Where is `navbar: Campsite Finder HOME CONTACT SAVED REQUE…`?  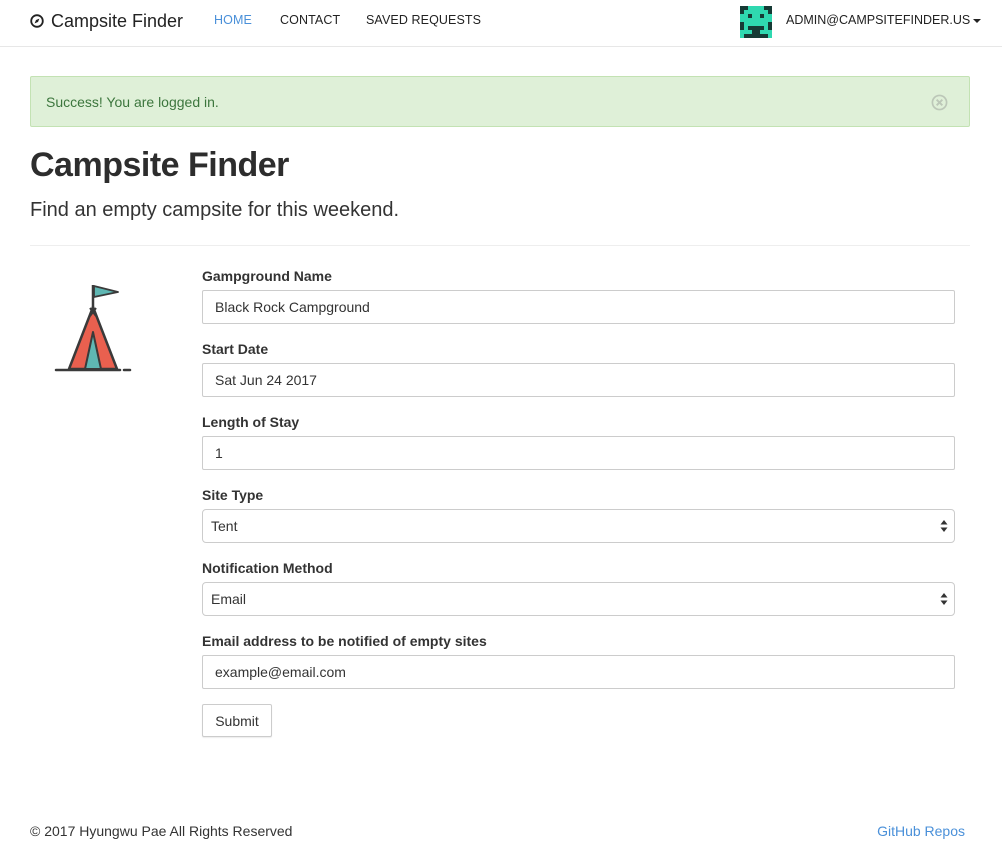
navbar: Campsite Finder HOME CONTACT SAVED REQUE… is located at coordinates (501, 23).